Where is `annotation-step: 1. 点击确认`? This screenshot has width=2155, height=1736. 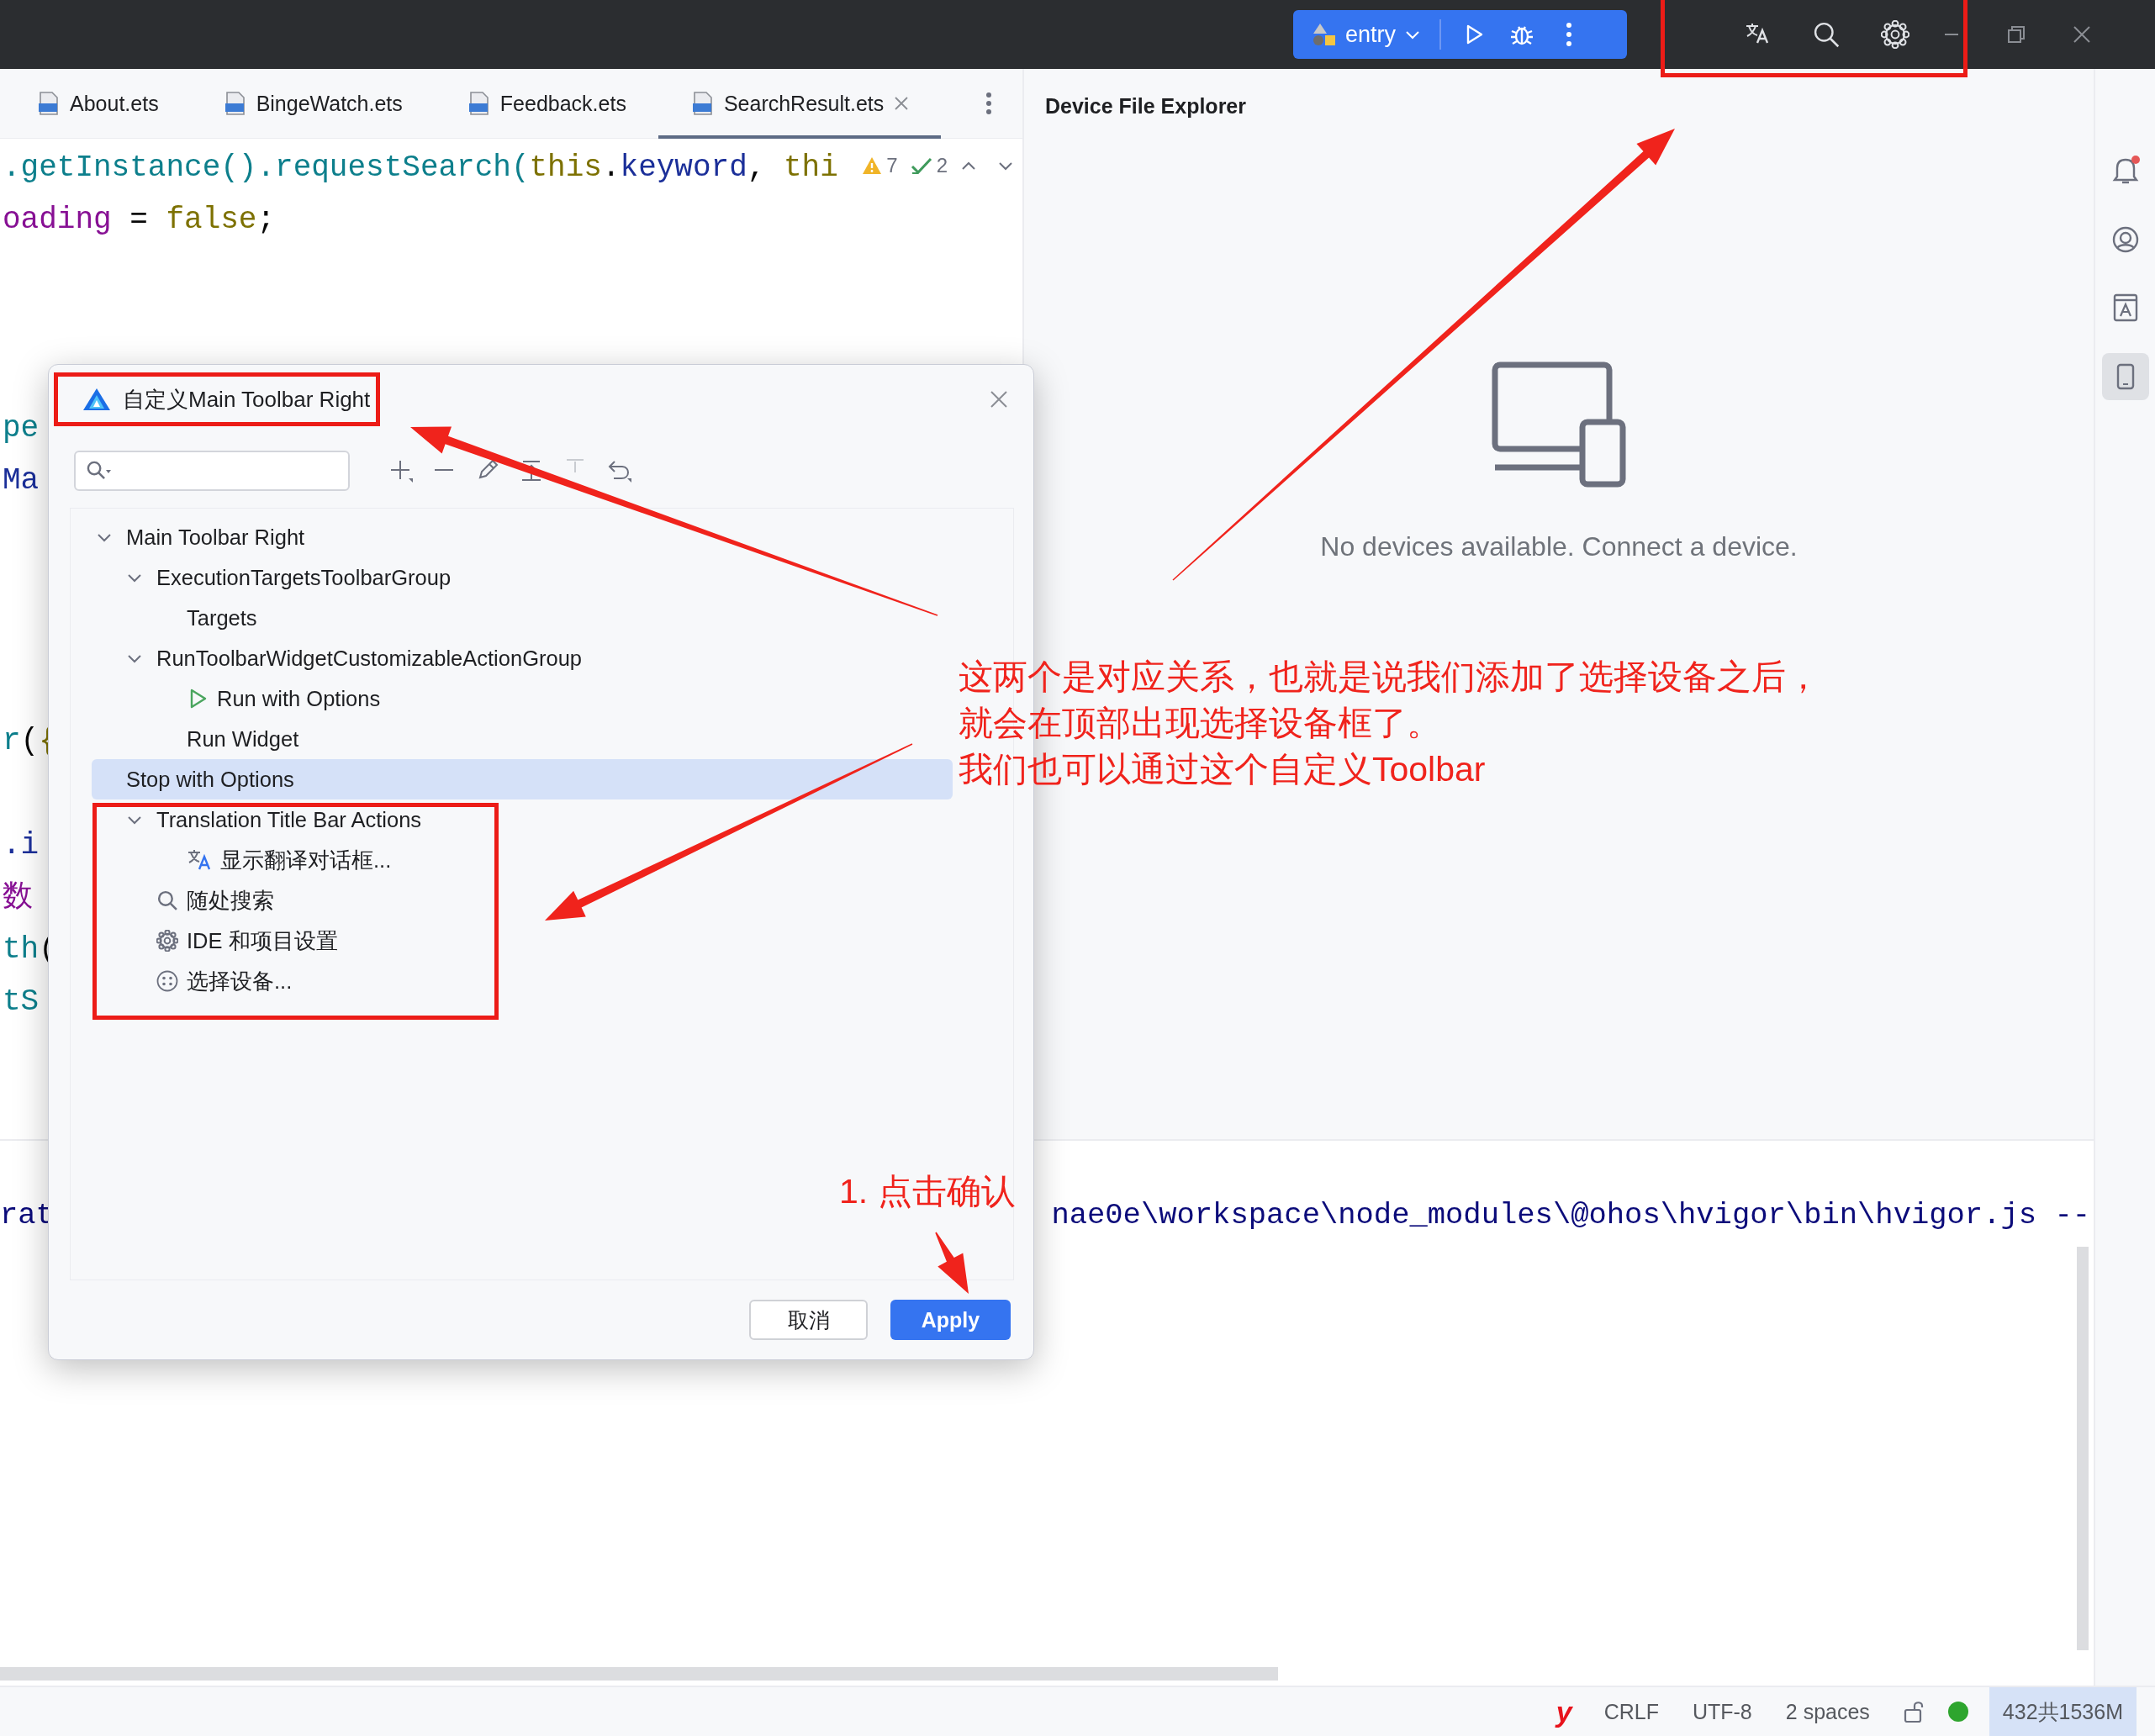 annotation-step: 1. 点击确认 is located at coordinates (927, 1192).